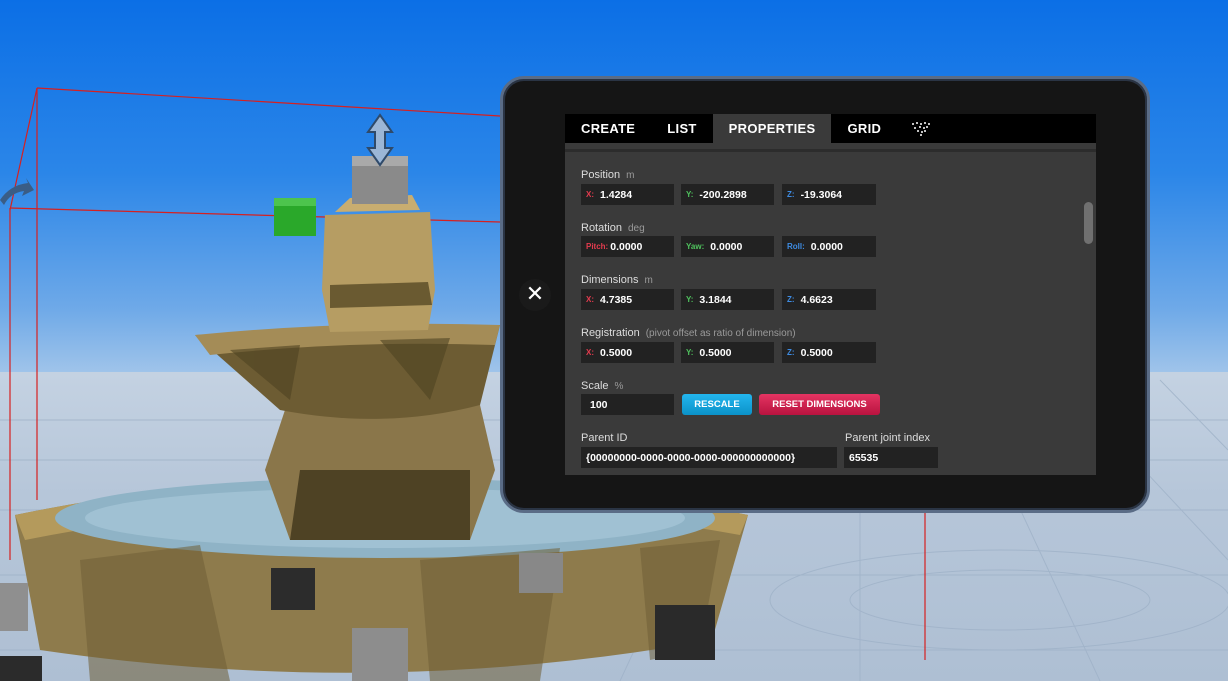 The height and width of the screenshot is (681, 1228). I want to click on rotation-unit: deg, so click(636, 228).